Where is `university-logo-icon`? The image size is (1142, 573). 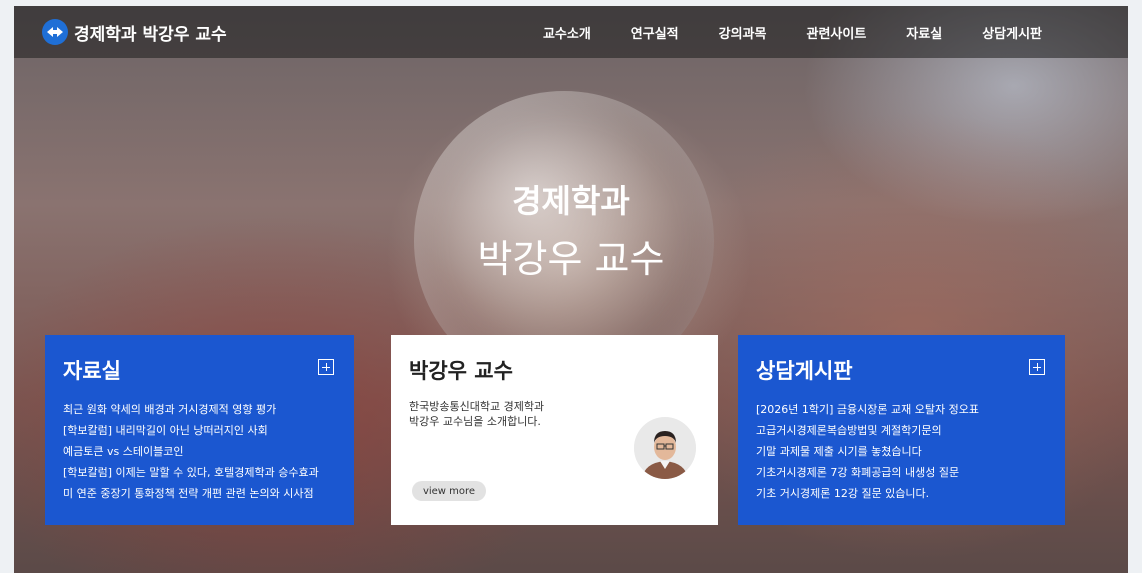
university-logo-icon is located at coordinates (55, 32).